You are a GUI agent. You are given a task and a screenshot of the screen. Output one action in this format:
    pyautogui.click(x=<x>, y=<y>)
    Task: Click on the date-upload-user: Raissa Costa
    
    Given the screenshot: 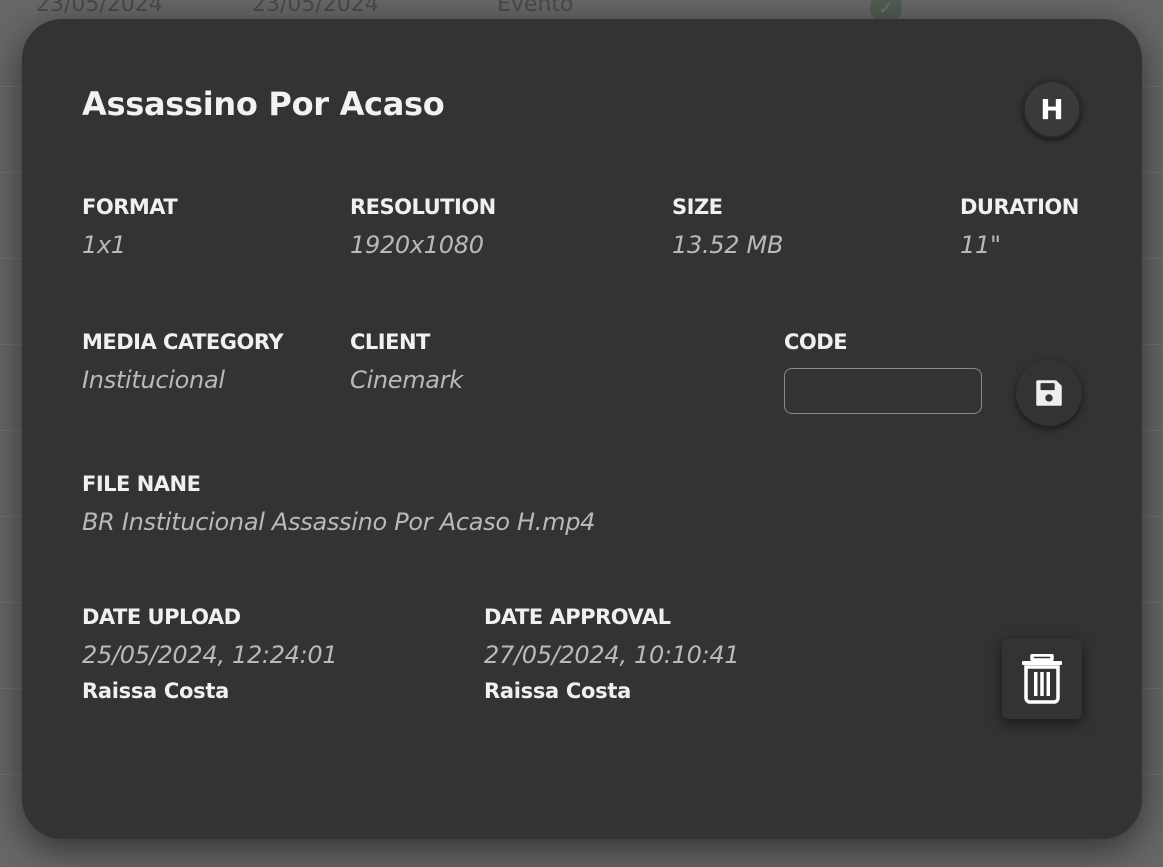 What is the action you would take?
    pyautogui.click(x=155, y=691)
    